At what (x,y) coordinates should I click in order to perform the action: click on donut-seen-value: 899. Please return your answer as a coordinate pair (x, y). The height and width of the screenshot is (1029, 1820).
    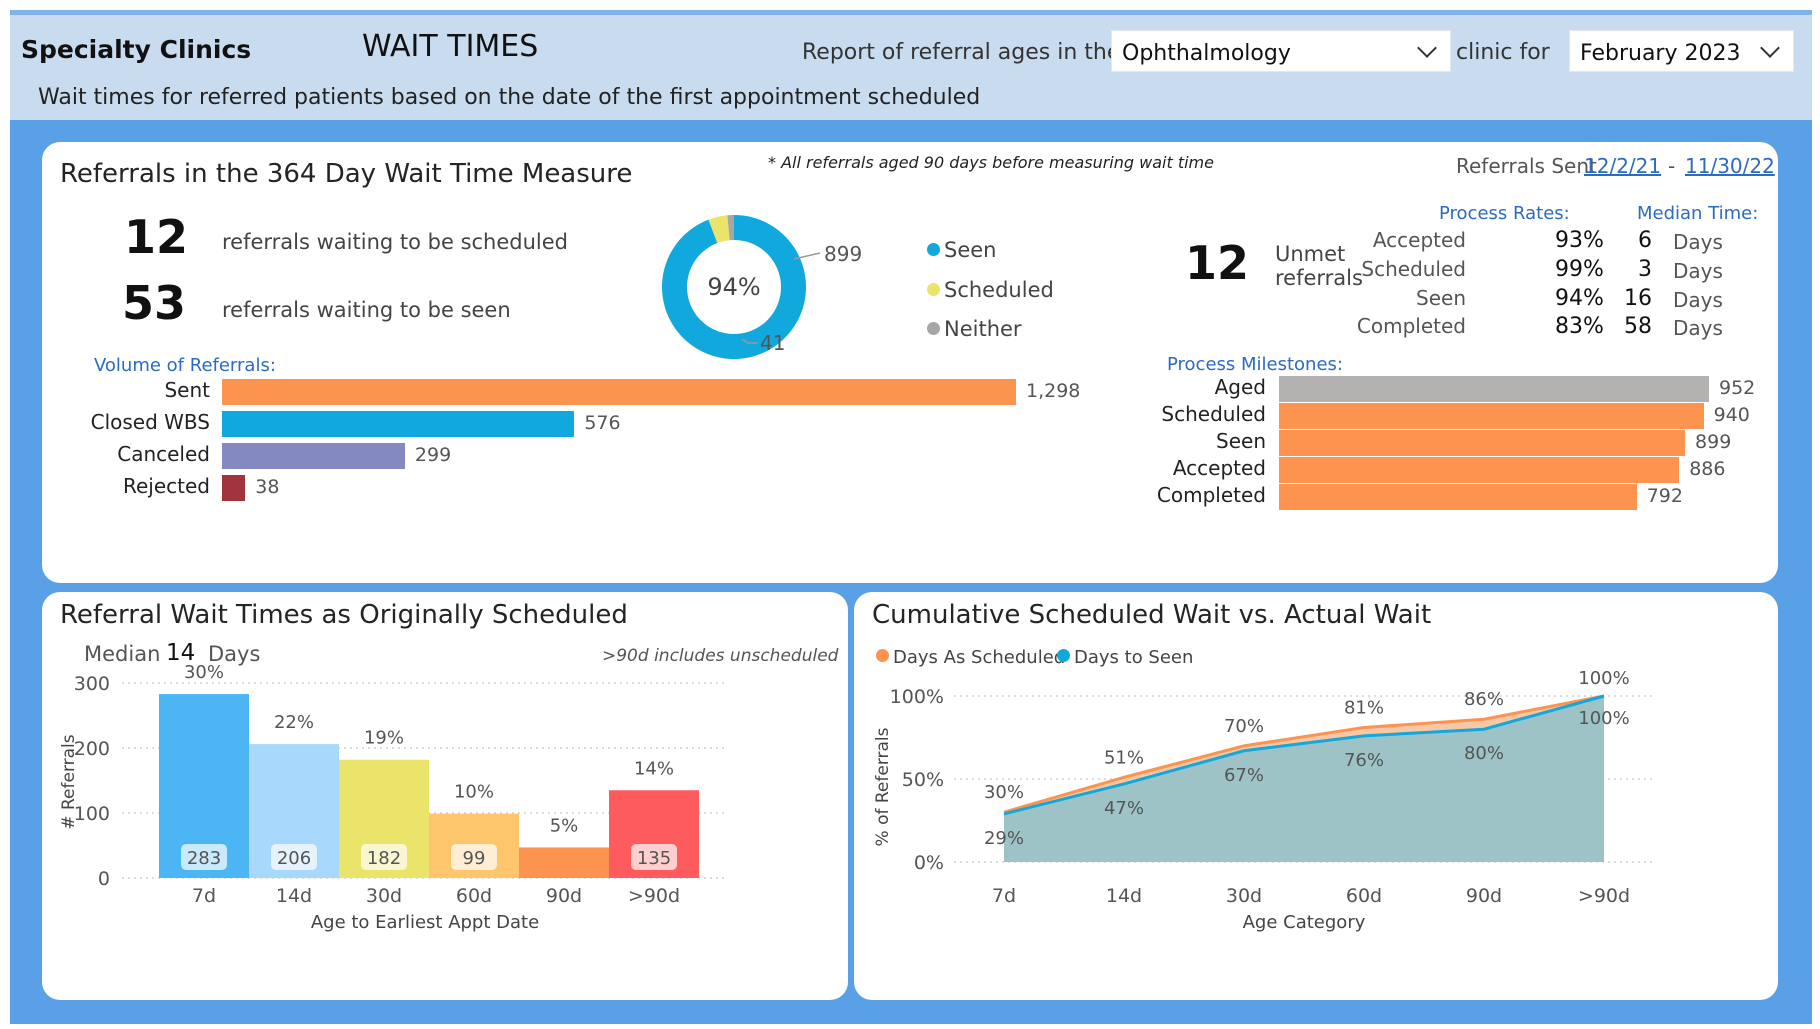
    Looking at the image, I should click on (843, 254).